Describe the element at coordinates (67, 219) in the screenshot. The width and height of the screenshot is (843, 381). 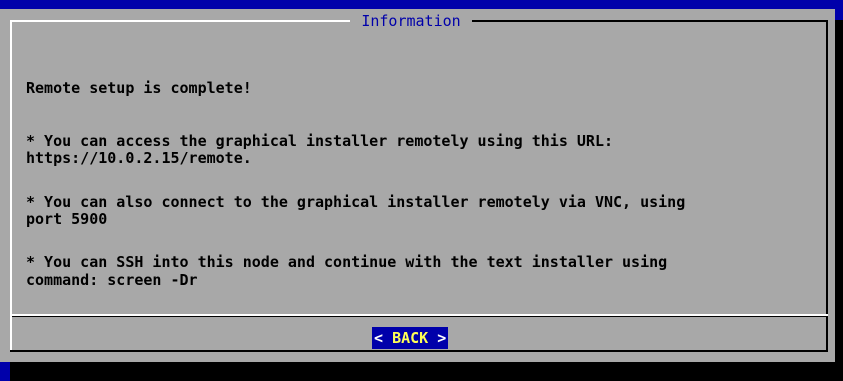
I see `message-bullet-2-line-2: port 5900` at that location.